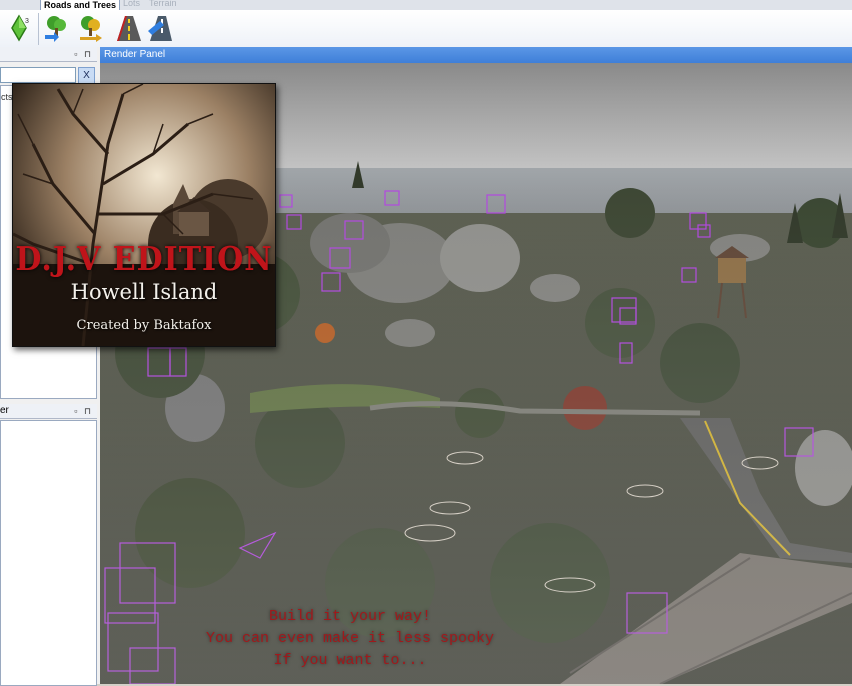 The image size is (852, 686). Describe the element at coordinates (144, 292) in the screenshot. I see `poster-title: Howell Island` at that location.